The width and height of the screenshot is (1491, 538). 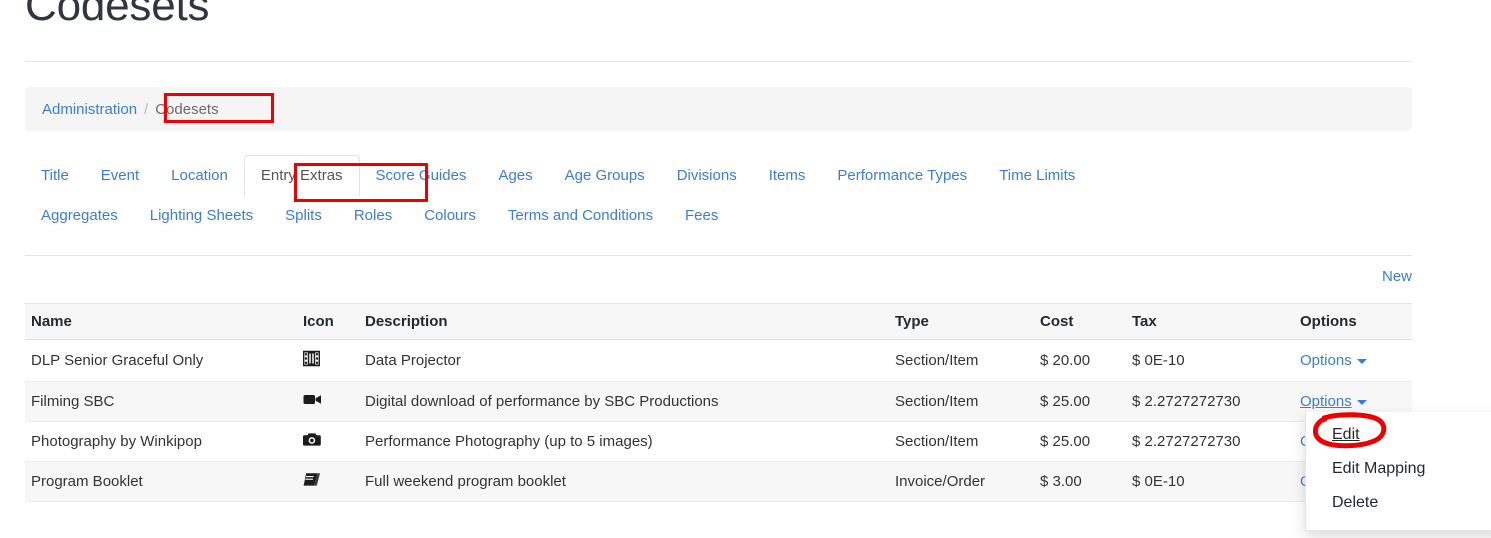 I want to click on tab-splits: Splits, so click(x=303, y=215).